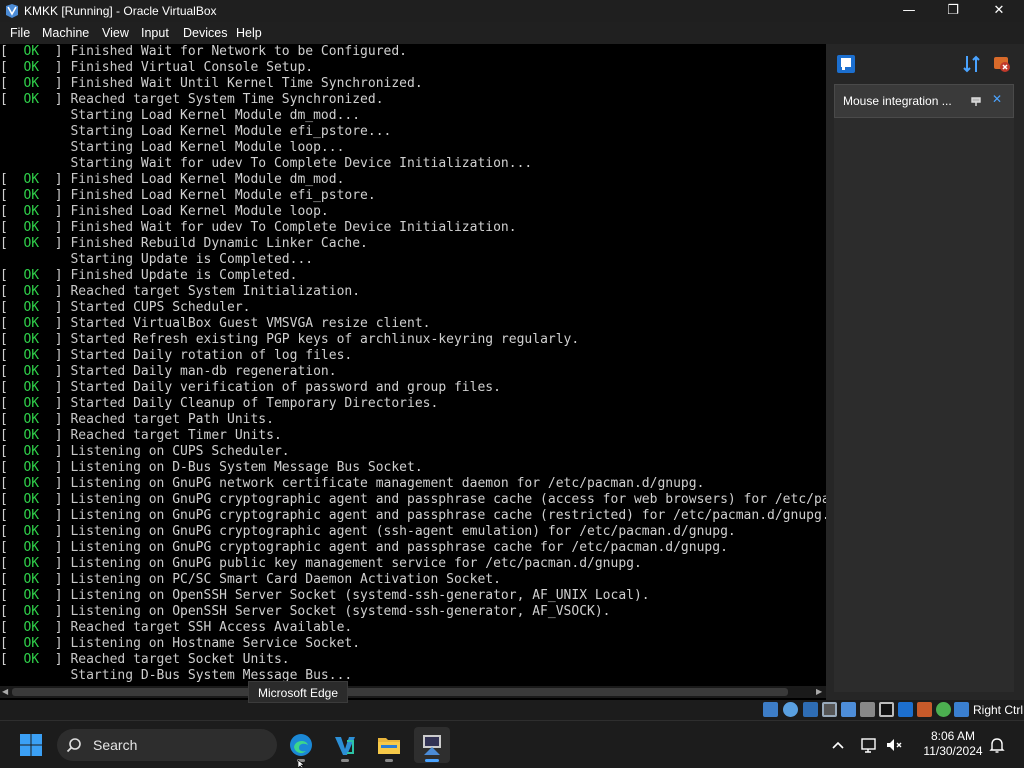 This screenshot has width=1024, height=768. Describe the element at coordinates (400, 692) in the screenshot. I see `scrollbar-thumb` at that location.